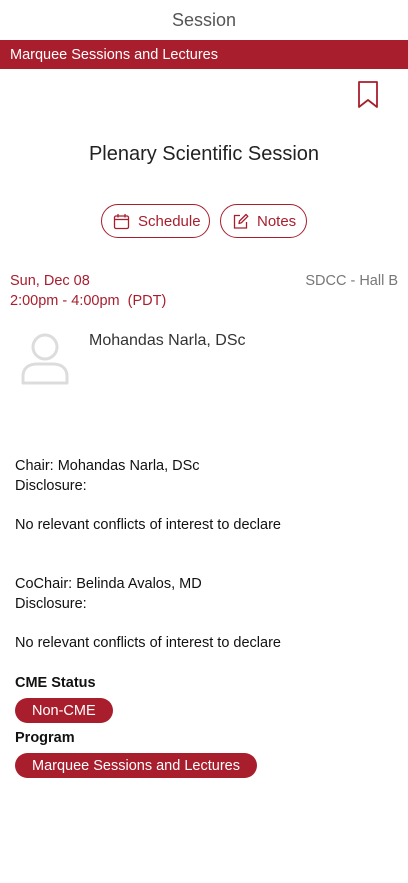 The image size is (408, 883). I want to click on cme-status-badge: Non-CME, so click(64, 710).